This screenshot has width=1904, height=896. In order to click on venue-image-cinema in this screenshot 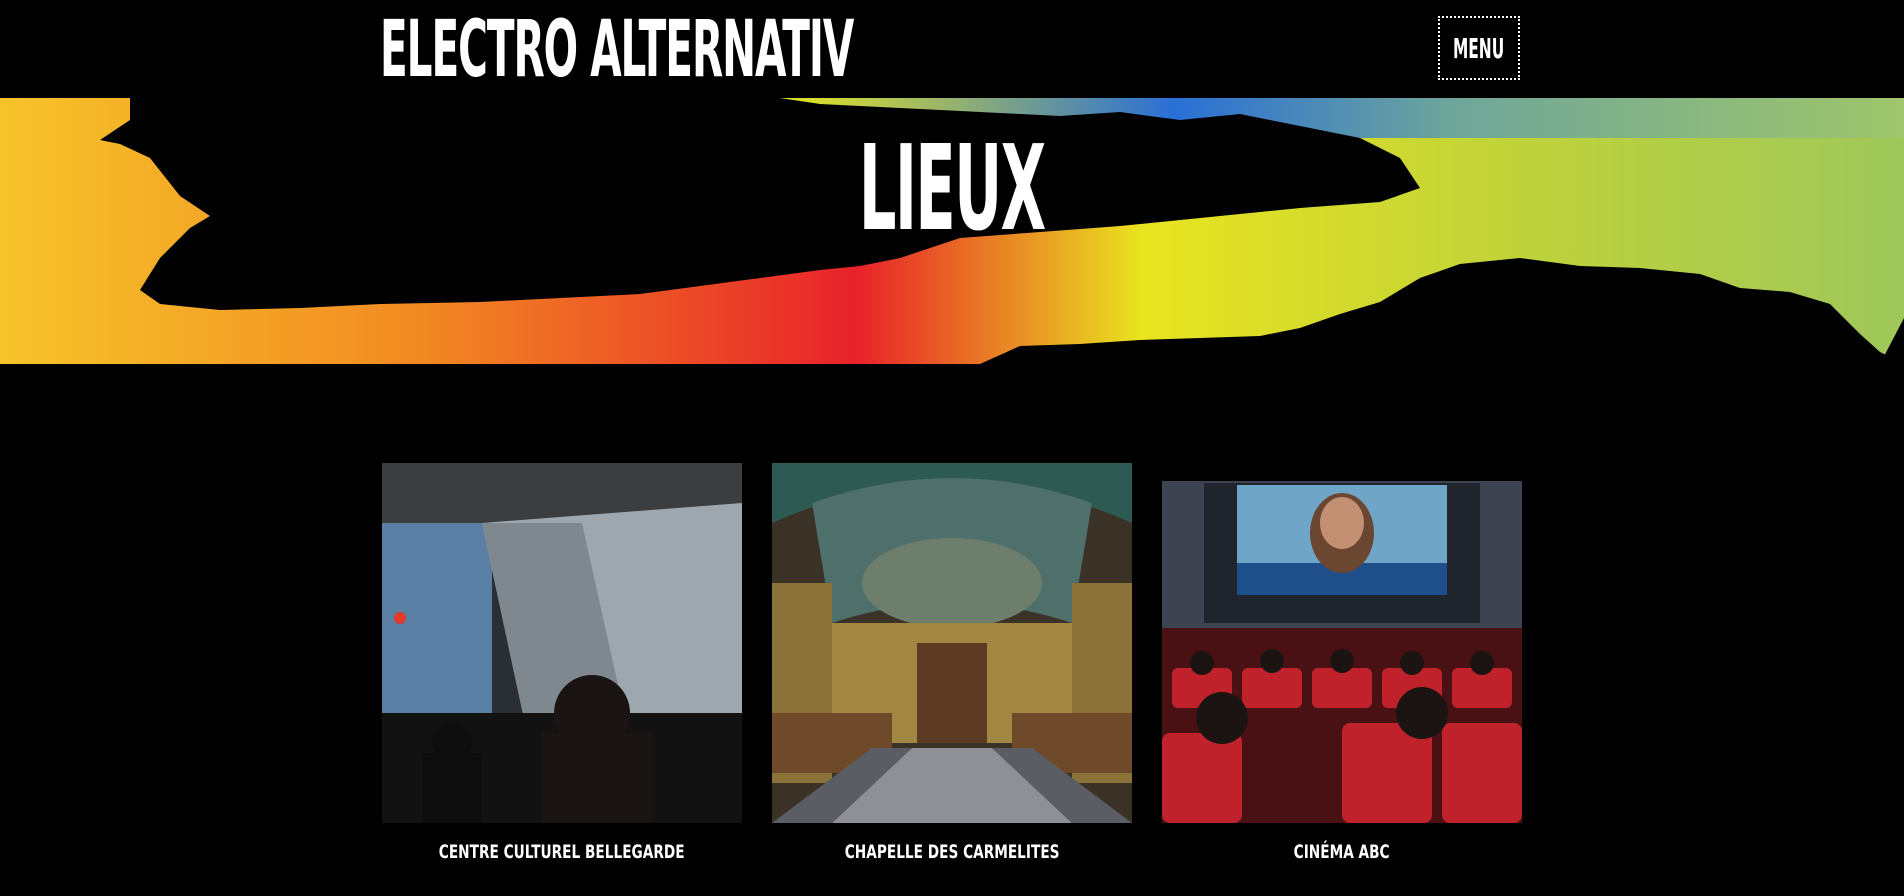, I will do `click(1342, 643)`.